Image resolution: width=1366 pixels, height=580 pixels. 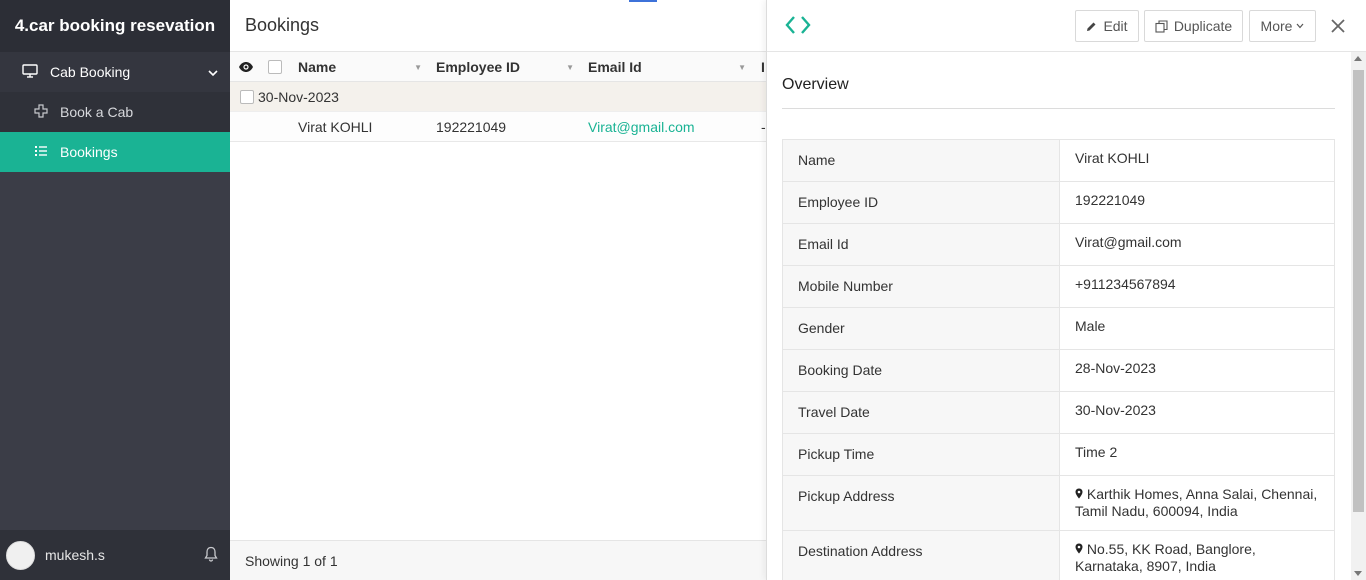 What do you see at coordinates (1358, 58) in the screenshot?
I see `scroll-up-icon` at bounding box center [1358, 58].